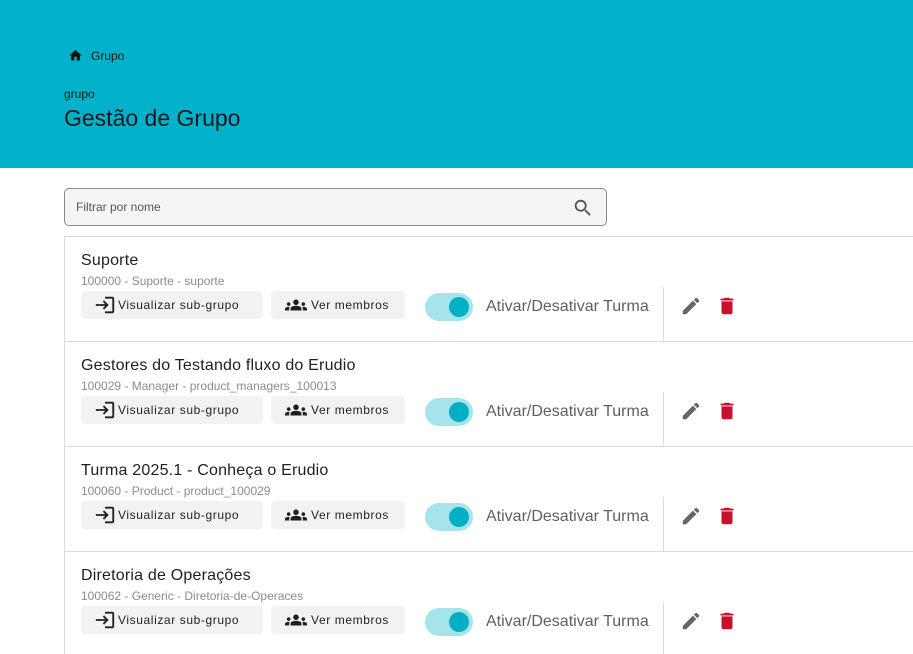  Describe the element at coordinates (310, 207) in the screenshot. I see `search-input` at that location.